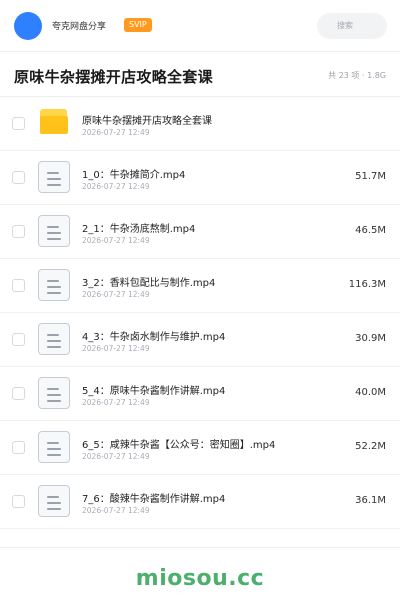 Image resolution: width=400 pixels, height=600 pixels. What do you see at coordinates (148, 281) in the screenshot?
I see `file-name: 3_2：香料包配比与制作.mp4` at bounding box center [148, 281].